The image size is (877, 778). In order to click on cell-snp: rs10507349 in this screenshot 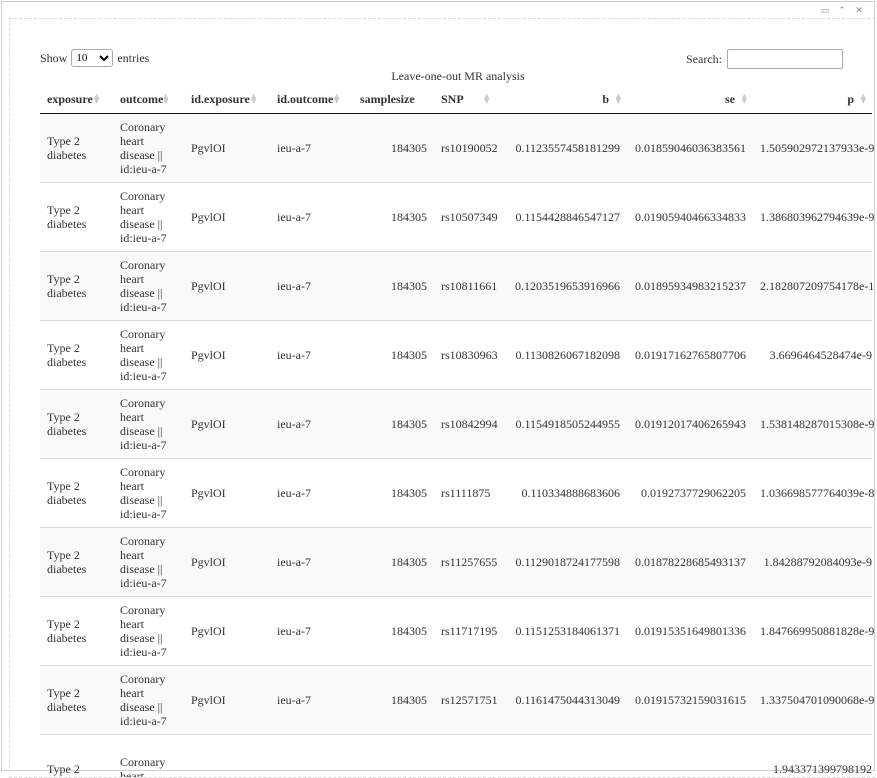, I will do `click(470, 217)`.